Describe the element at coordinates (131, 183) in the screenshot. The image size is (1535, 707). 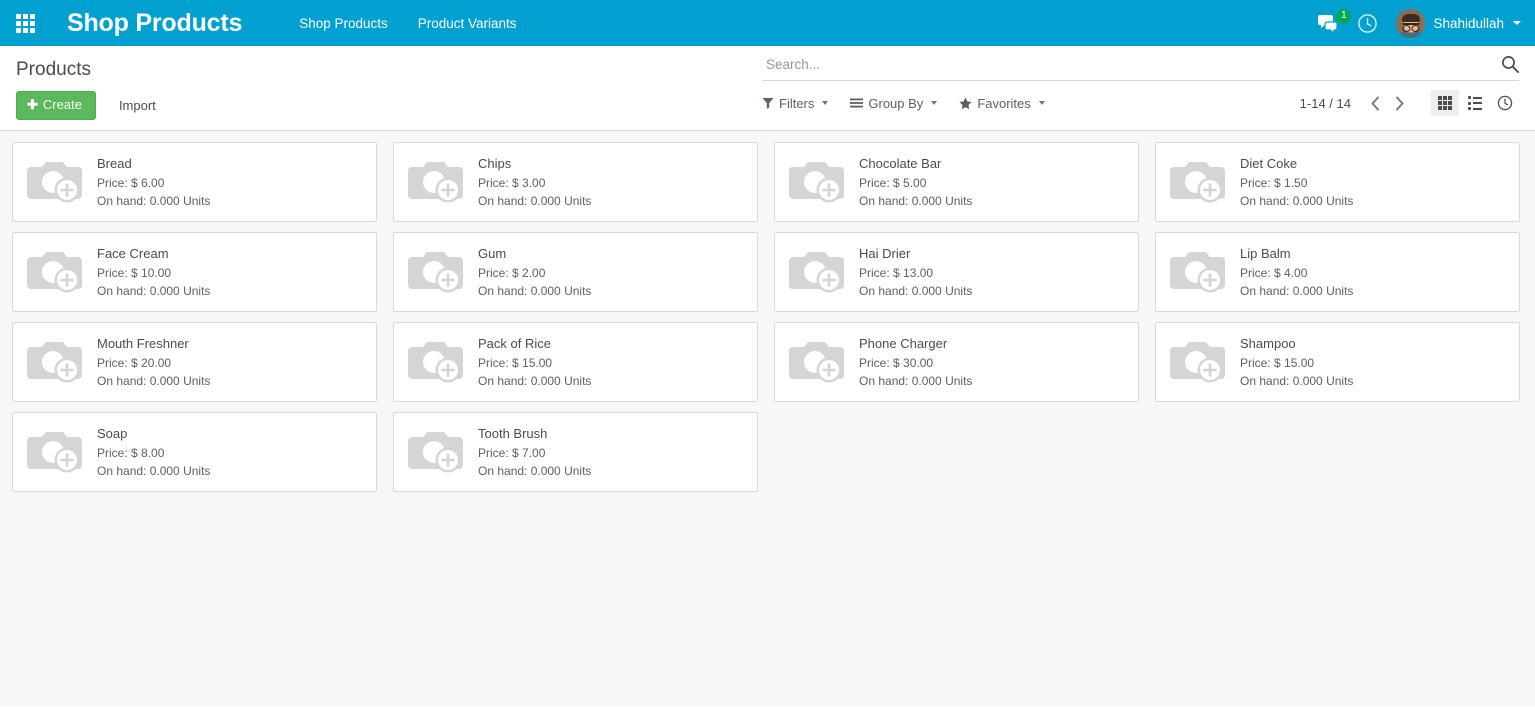
I see `product-price: Price: $ 6.00` at that location.